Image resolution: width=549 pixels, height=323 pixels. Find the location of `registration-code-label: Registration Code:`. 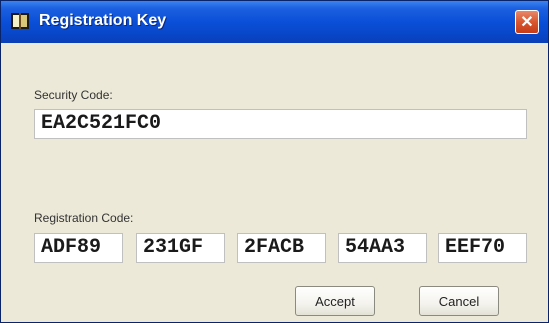

registration-code-label: Registration Code: is located at coordinates (84, 218).